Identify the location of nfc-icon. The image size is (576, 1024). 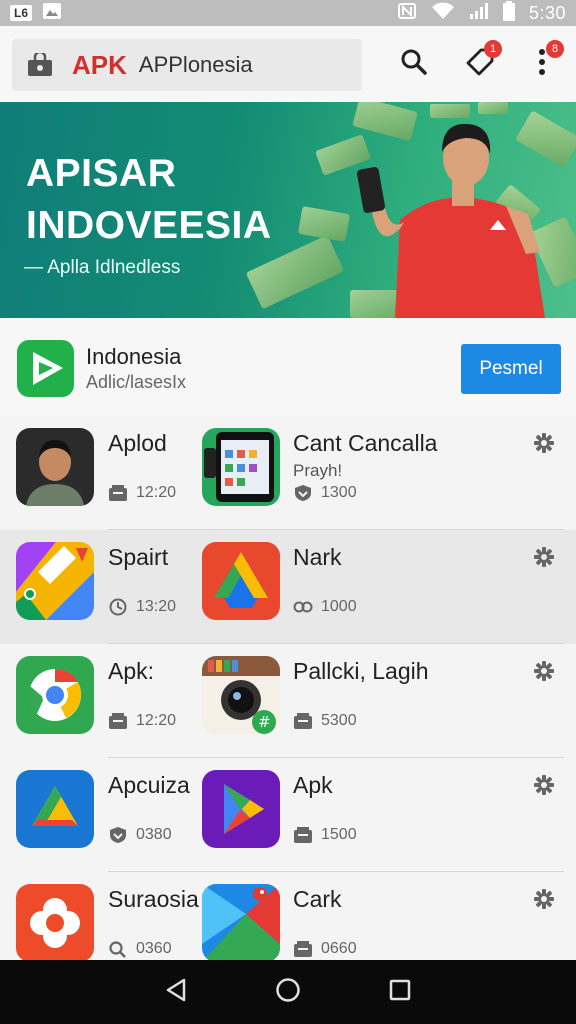
(407, 13).